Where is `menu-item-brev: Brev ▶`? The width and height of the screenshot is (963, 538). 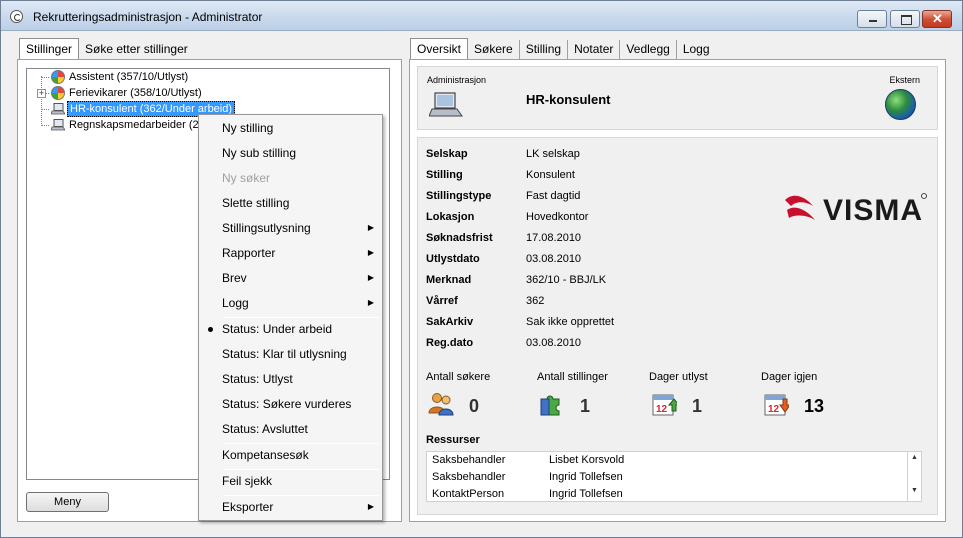 menu-item-brev: Brev ▶ is located at coordinates (290, 278).